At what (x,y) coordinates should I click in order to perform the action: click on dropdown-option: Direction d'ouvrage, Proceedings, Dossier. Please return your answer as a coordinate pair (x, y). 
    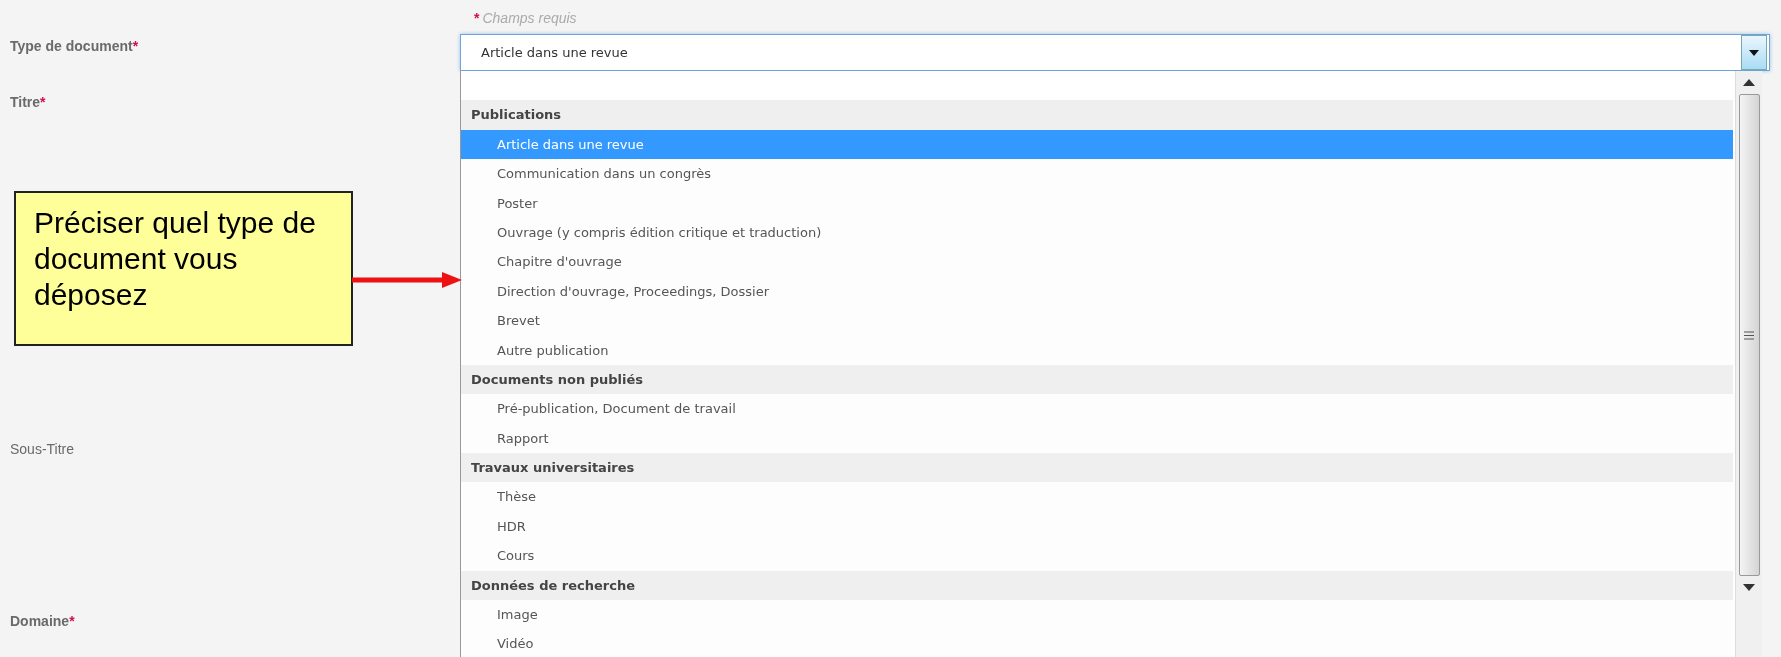
    Looking at the image, I should click on (1097, 291).